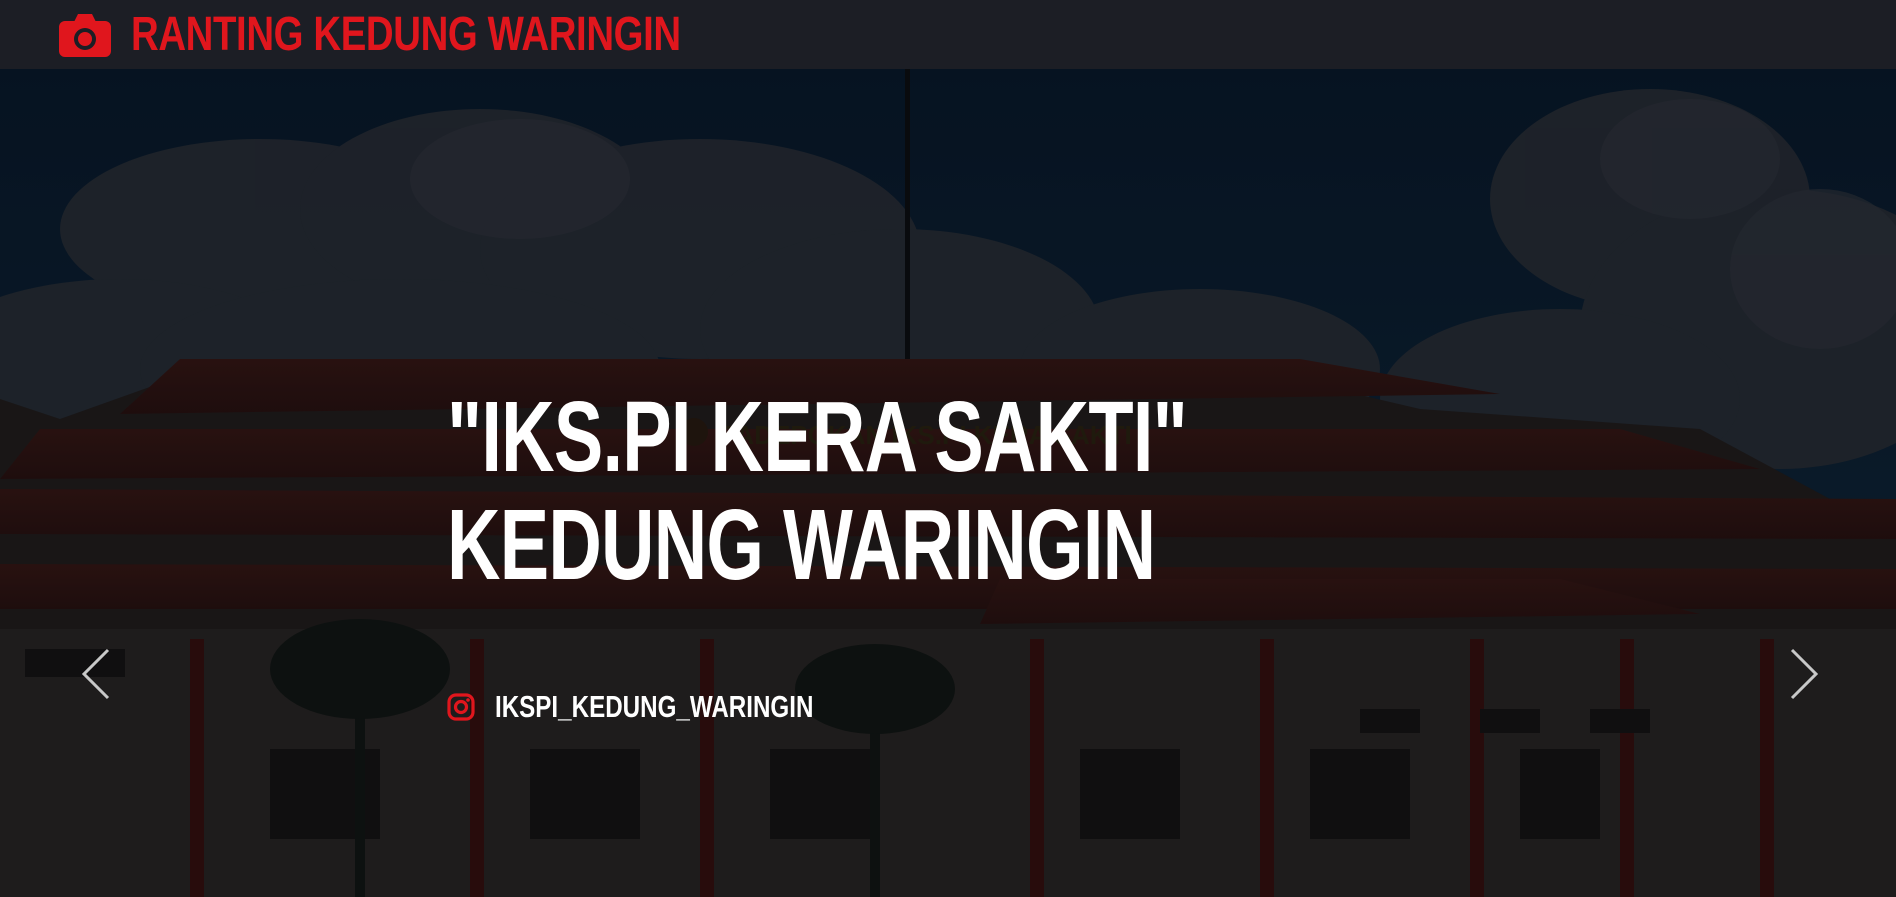 The width and height of the screenshot is (1896, 897). What do you see at coordinates (654, 706) in the screenshot?
I see `instagram-handle: IKSPI_KEDUNG_WARINGIN` at bounding box center [654, 706].